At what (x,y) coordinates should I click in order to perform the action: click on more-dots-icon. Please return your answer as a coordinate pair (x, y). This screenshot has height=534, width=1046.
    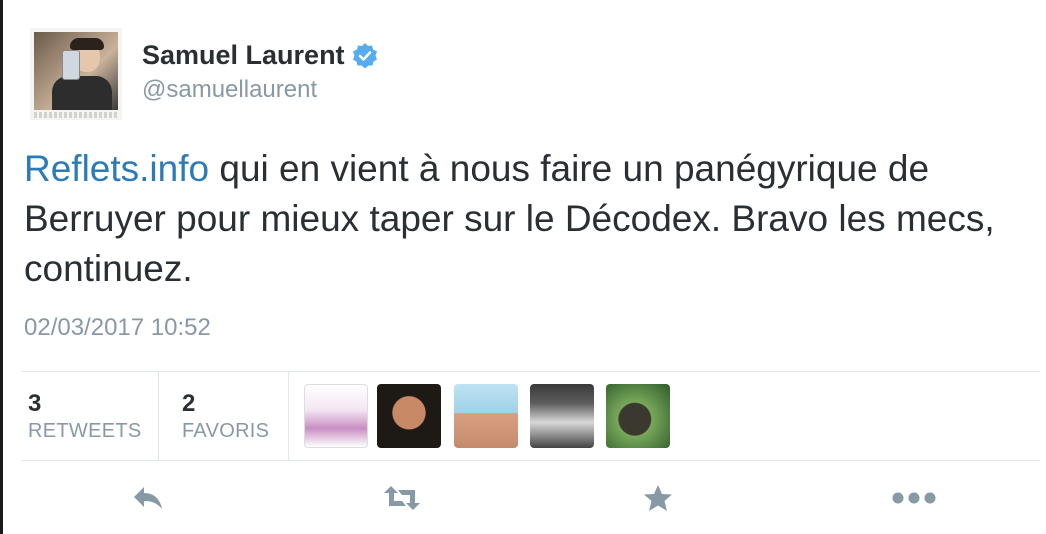
    Looking at the image, I should click on (914, 498).